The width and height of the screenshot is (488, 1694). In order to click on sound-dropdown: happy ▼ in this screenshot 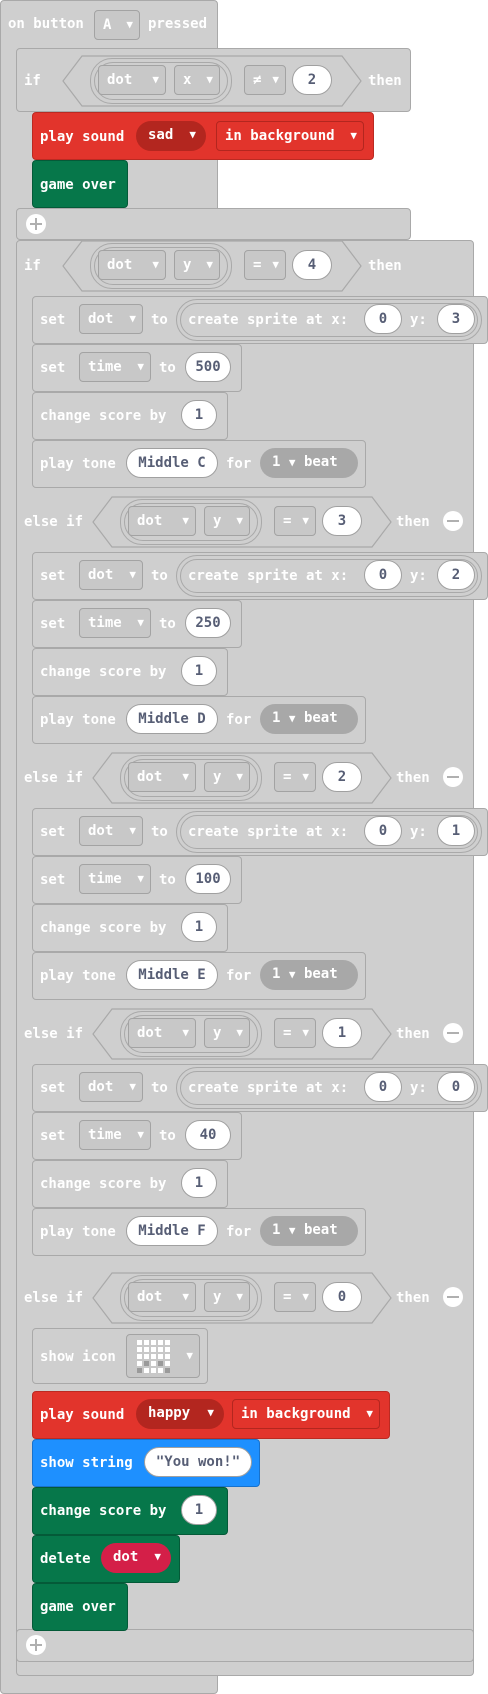, I will do `click(180, 1414)`.